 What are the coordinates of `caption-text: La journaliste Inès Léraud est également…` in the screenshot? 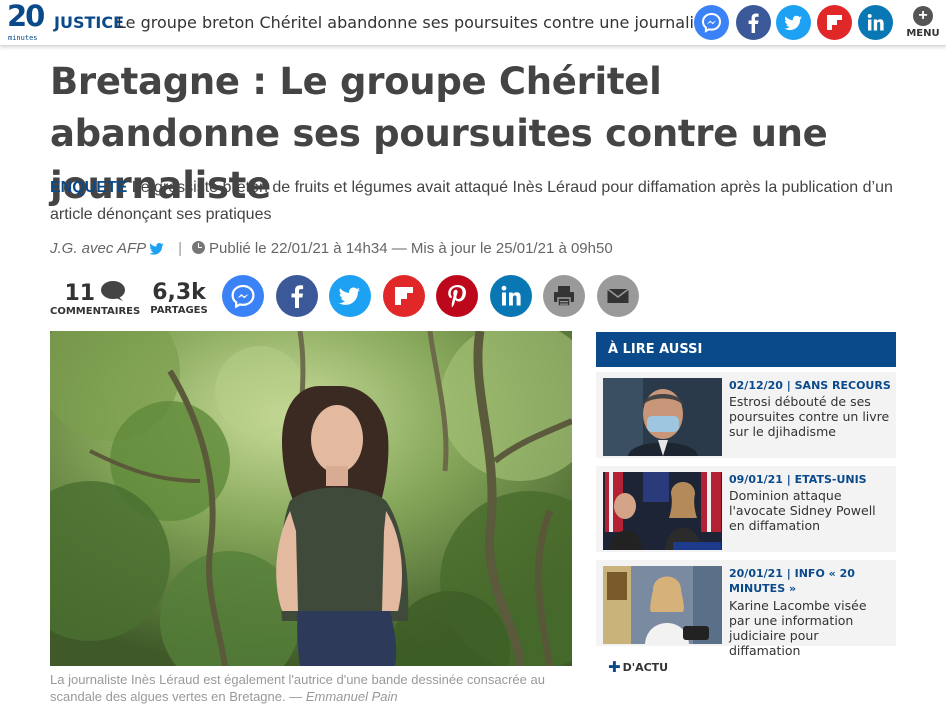 It's located at (297, 688).